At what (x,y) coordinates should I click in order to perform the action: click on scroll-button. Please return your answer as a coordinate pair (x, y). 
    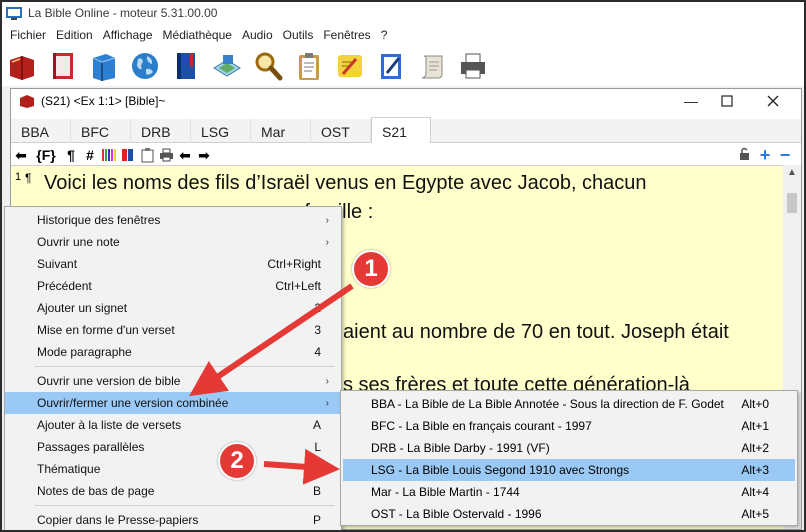
    Looking at the image, I should click on (432, 66).